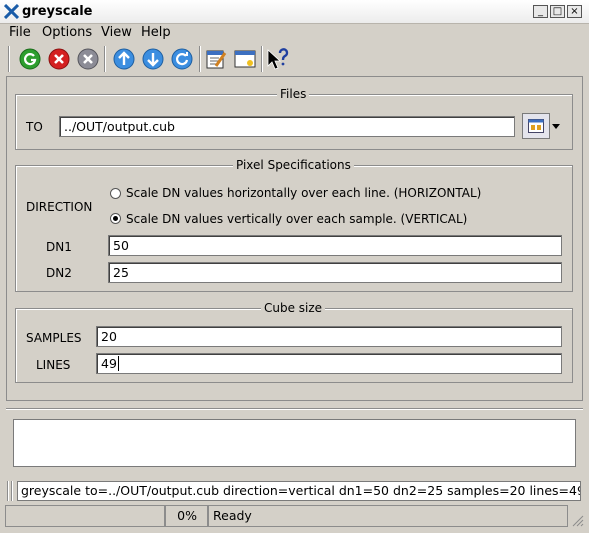  What do you see at coordinates (182, 59) in the screenshot?
I see `refresh-icon` at bounding box center [182, 59].